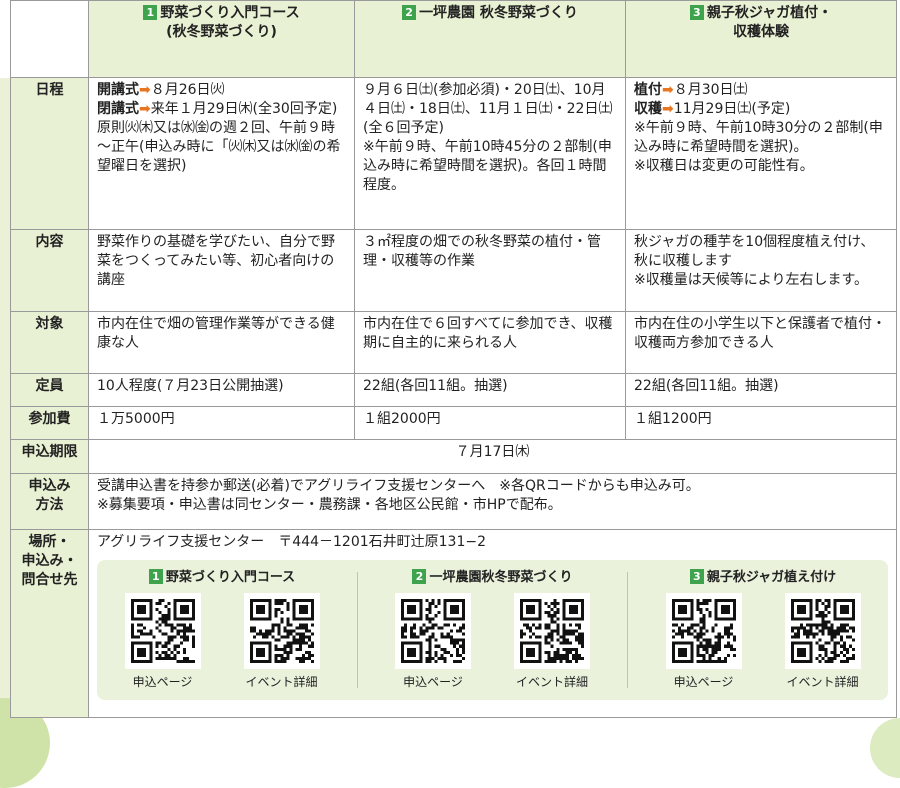  I want to click on qr-group-2: 2 一坪農園秋冬野菜づくり 申込ページ イベント詳細, so click(493, 630).